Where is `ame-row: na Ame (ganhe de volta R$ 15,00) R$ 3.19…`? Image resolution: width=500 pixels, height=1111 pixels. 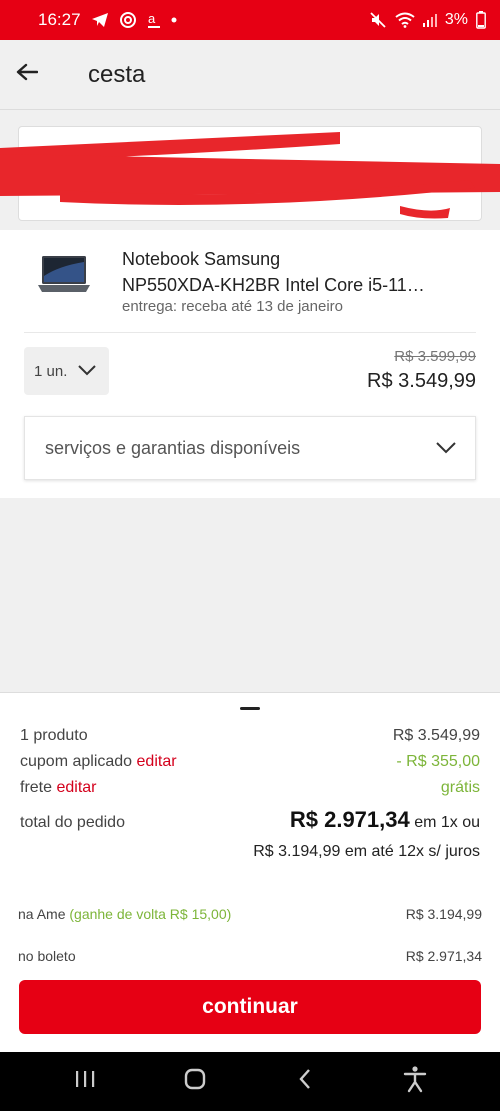
ame-row: na Ame (ganhe de volta R$ 15,00) R$ 3.19… is located at coordinates (250, 914).